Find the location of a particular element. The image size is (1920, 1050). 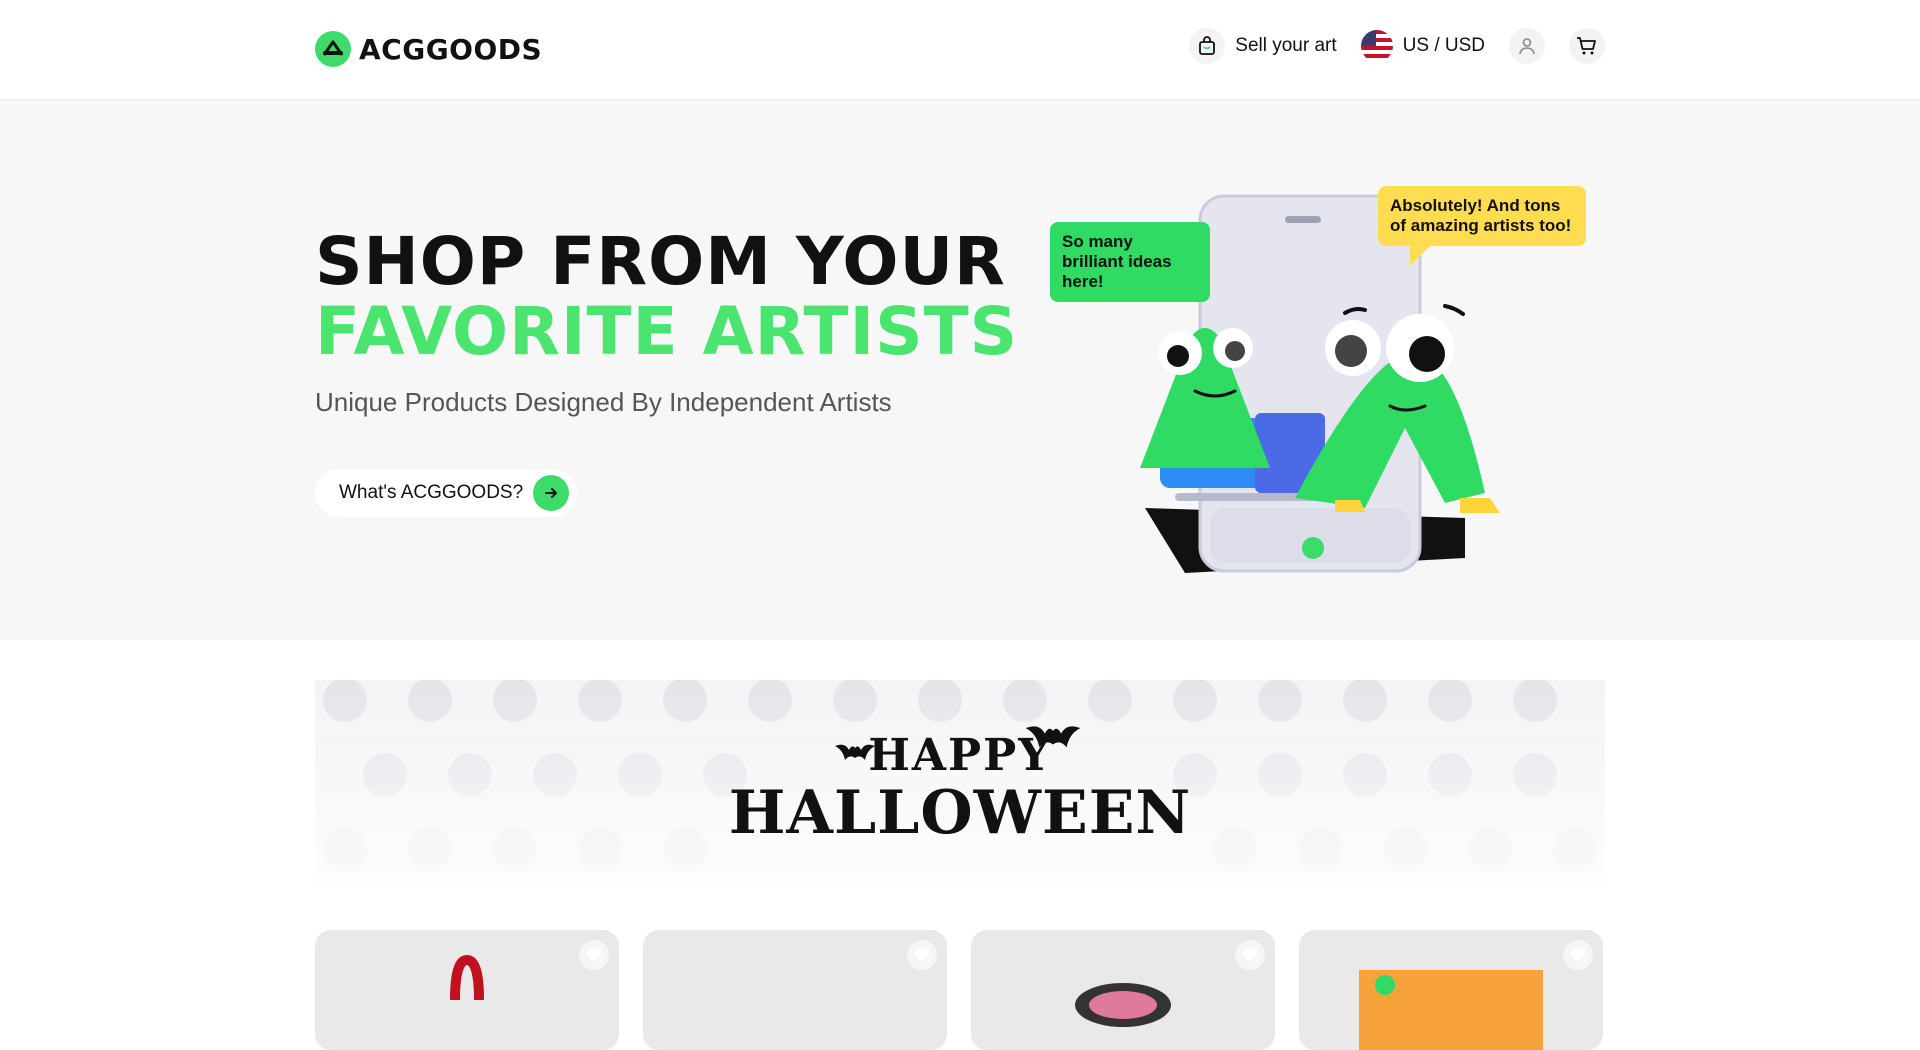

hero-title-line2: FAVORITE ARTISTS is located at coordinates (667, 331).